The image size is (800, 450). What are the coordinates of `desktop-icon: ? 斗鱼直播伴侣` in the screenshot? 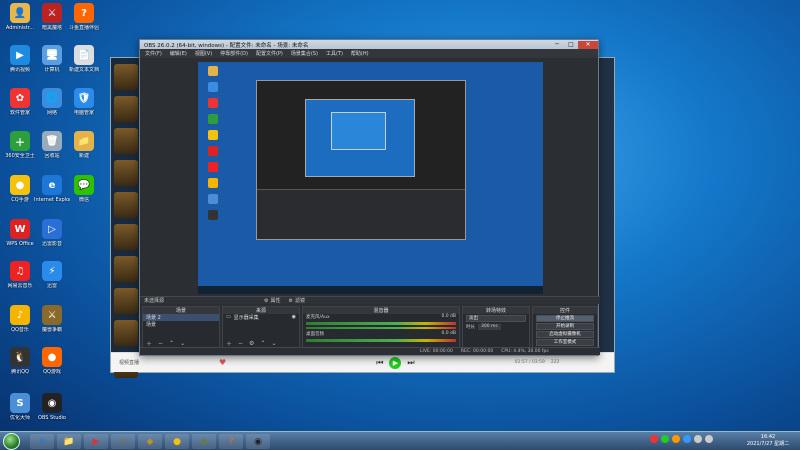 It's located at (84, 17).